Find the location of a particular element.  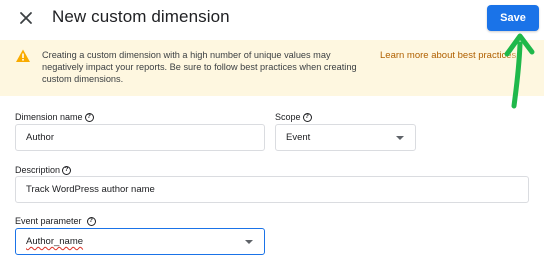

warning-icon is located at coordinates (23, 55).